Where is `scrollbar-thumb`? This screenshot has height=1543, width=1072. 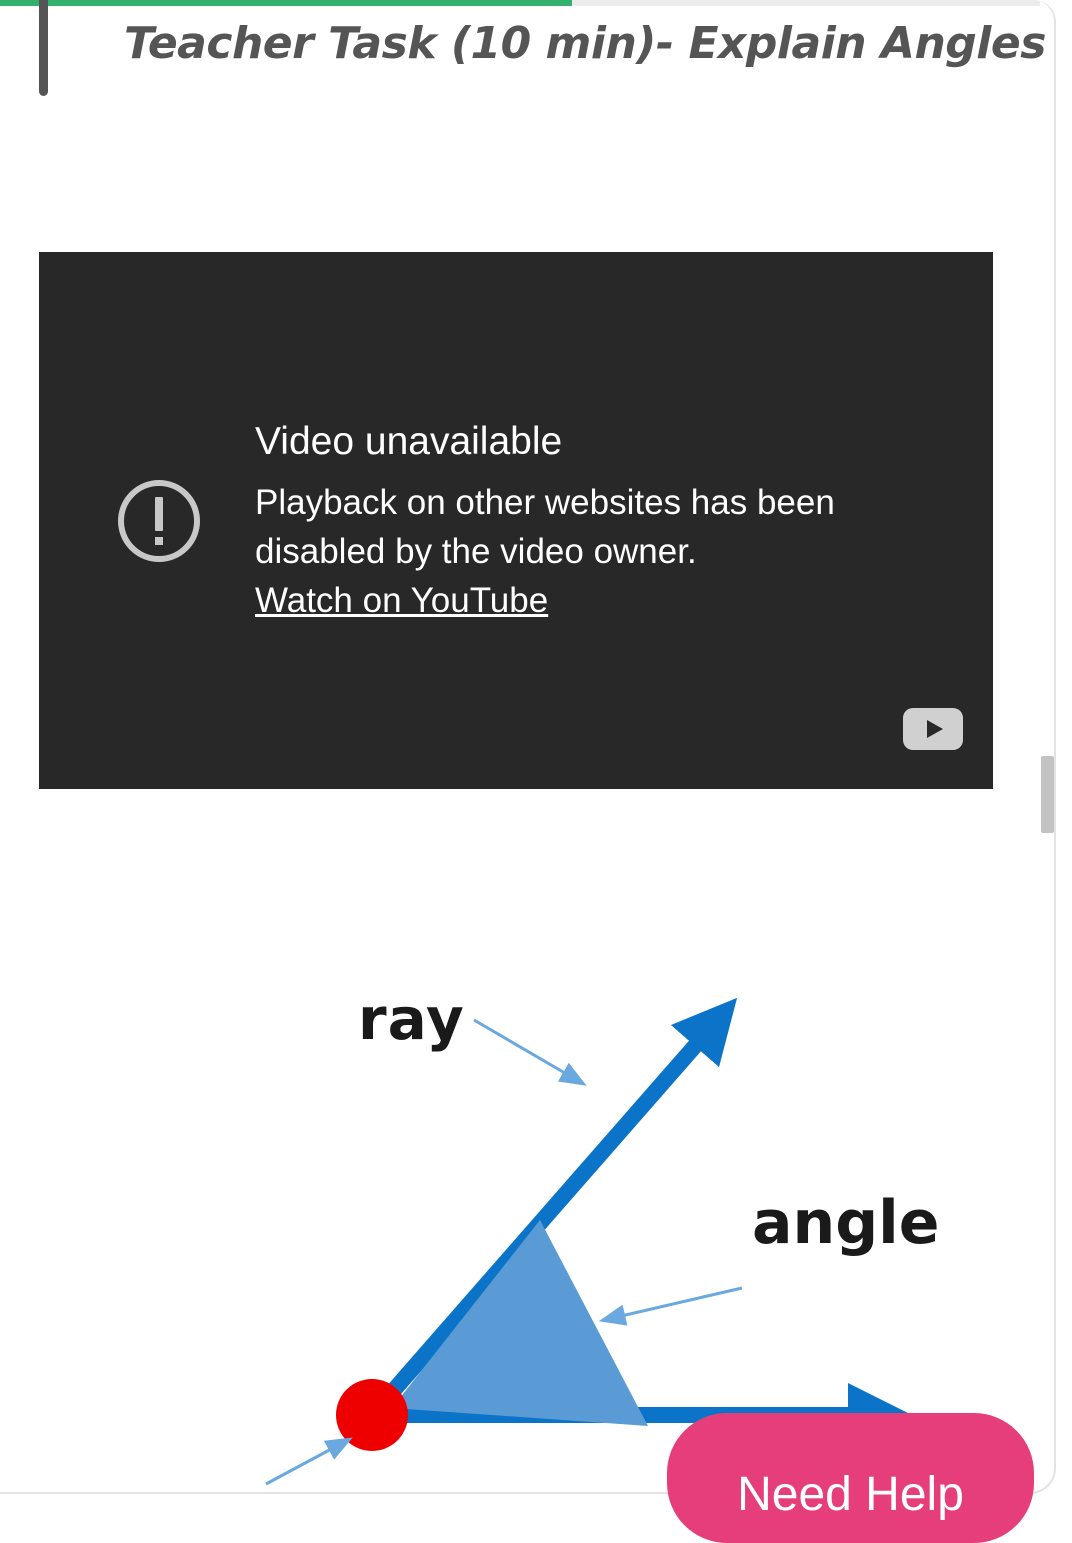
scrollbar-thumb is located at coordinates (1047, 794).